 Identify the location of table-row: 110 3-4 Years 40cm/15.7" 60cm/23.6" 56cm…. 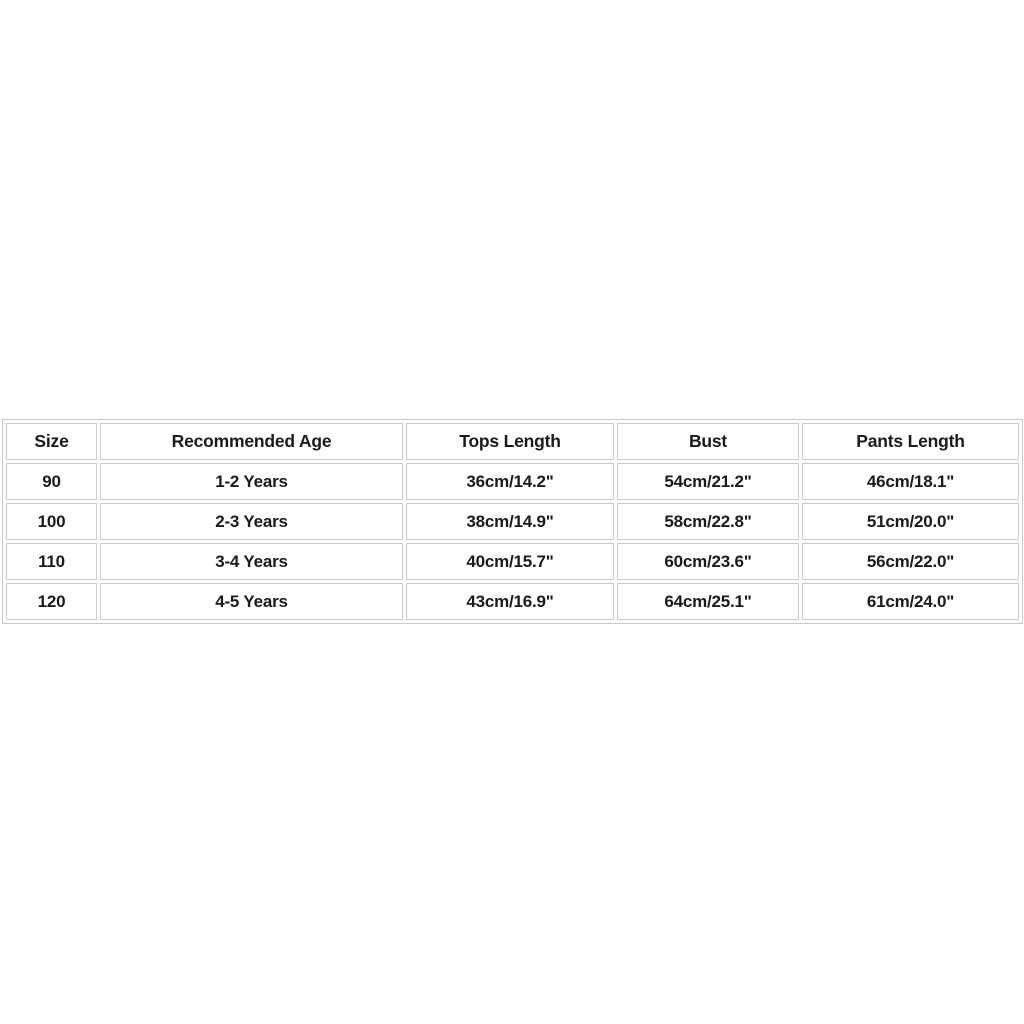
(512, 561).